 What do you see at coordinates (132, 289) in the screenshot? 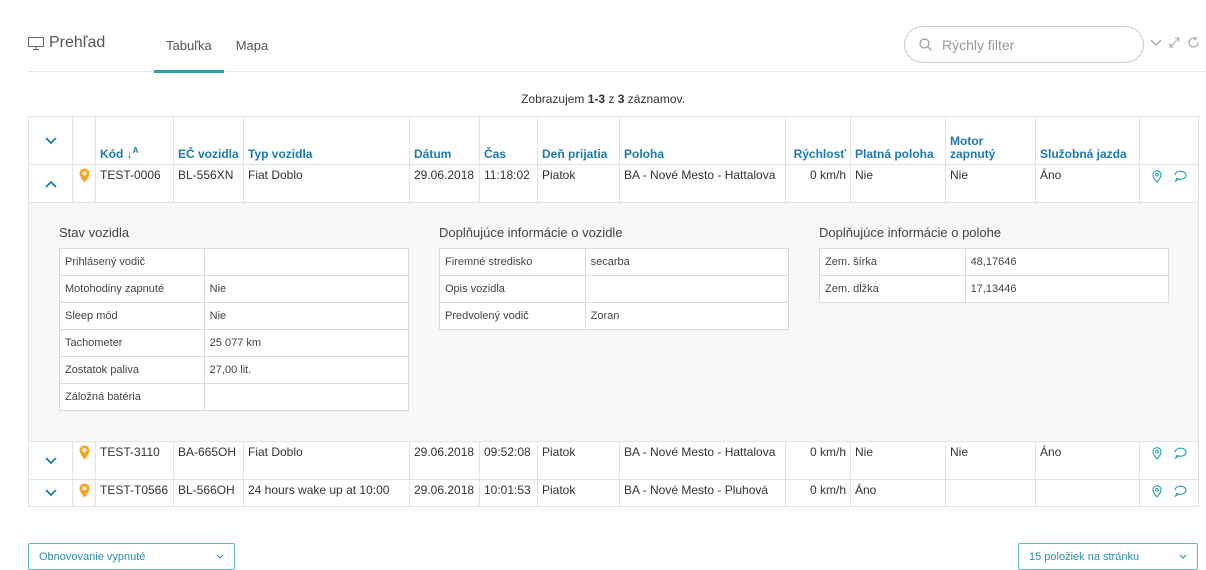
I see `kv-label: Motohodiny zapnuté` at bounding box center [132, 289].